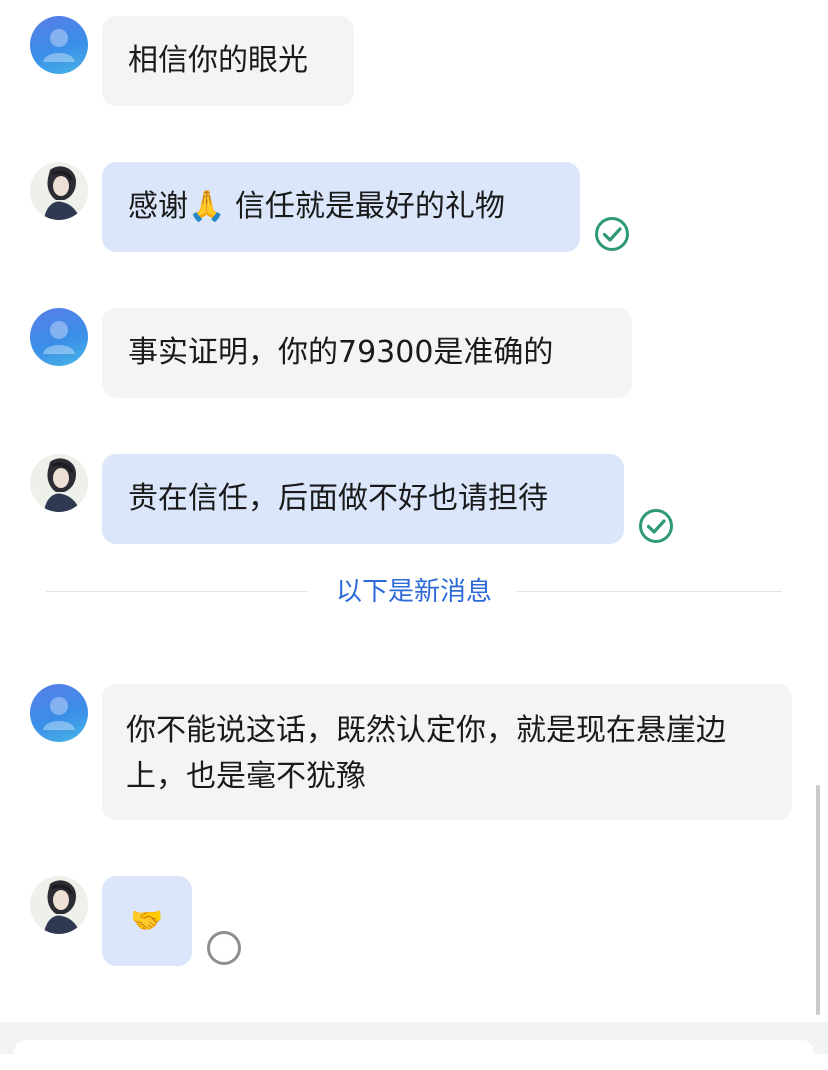 The width and height of the screenshot is (828, 1070). What do you see at coordinates (224, 948) in the screenshot?
I see `pending-circle-icon` at bounding box center [224, 948].